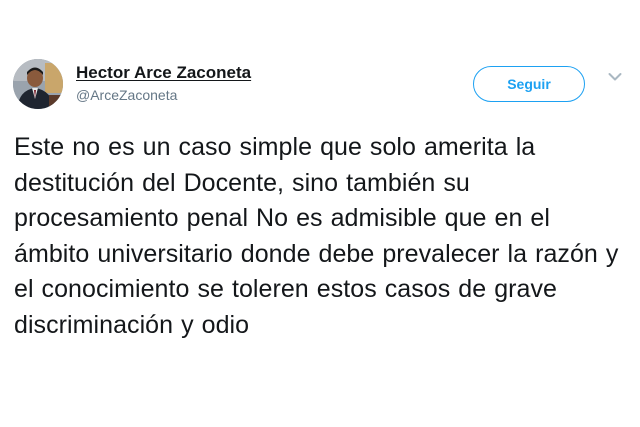  Describe the element at coordinates (529, 84) in the screenshot. I see `follow-button: Seguir` at that location.